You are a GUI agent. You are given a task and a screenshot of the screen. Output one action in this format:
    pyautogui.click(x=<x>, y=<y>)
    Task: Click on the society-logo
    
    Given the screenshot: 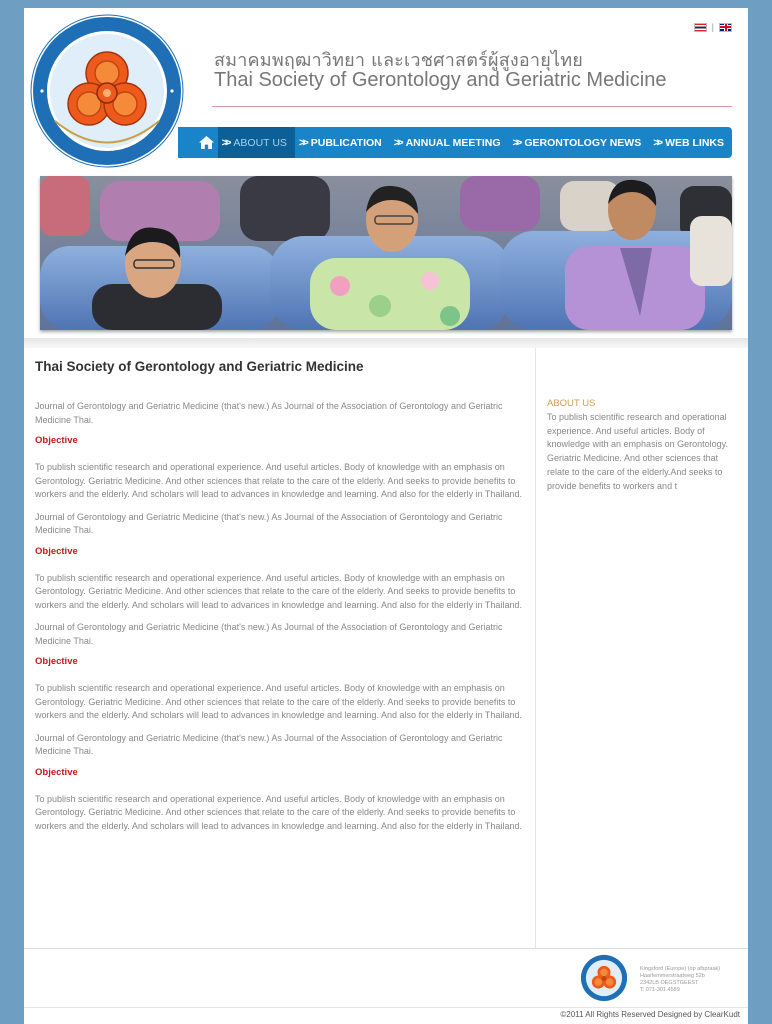 What is the action you would take?
    pyautogui.click(x=107, y=91)
    